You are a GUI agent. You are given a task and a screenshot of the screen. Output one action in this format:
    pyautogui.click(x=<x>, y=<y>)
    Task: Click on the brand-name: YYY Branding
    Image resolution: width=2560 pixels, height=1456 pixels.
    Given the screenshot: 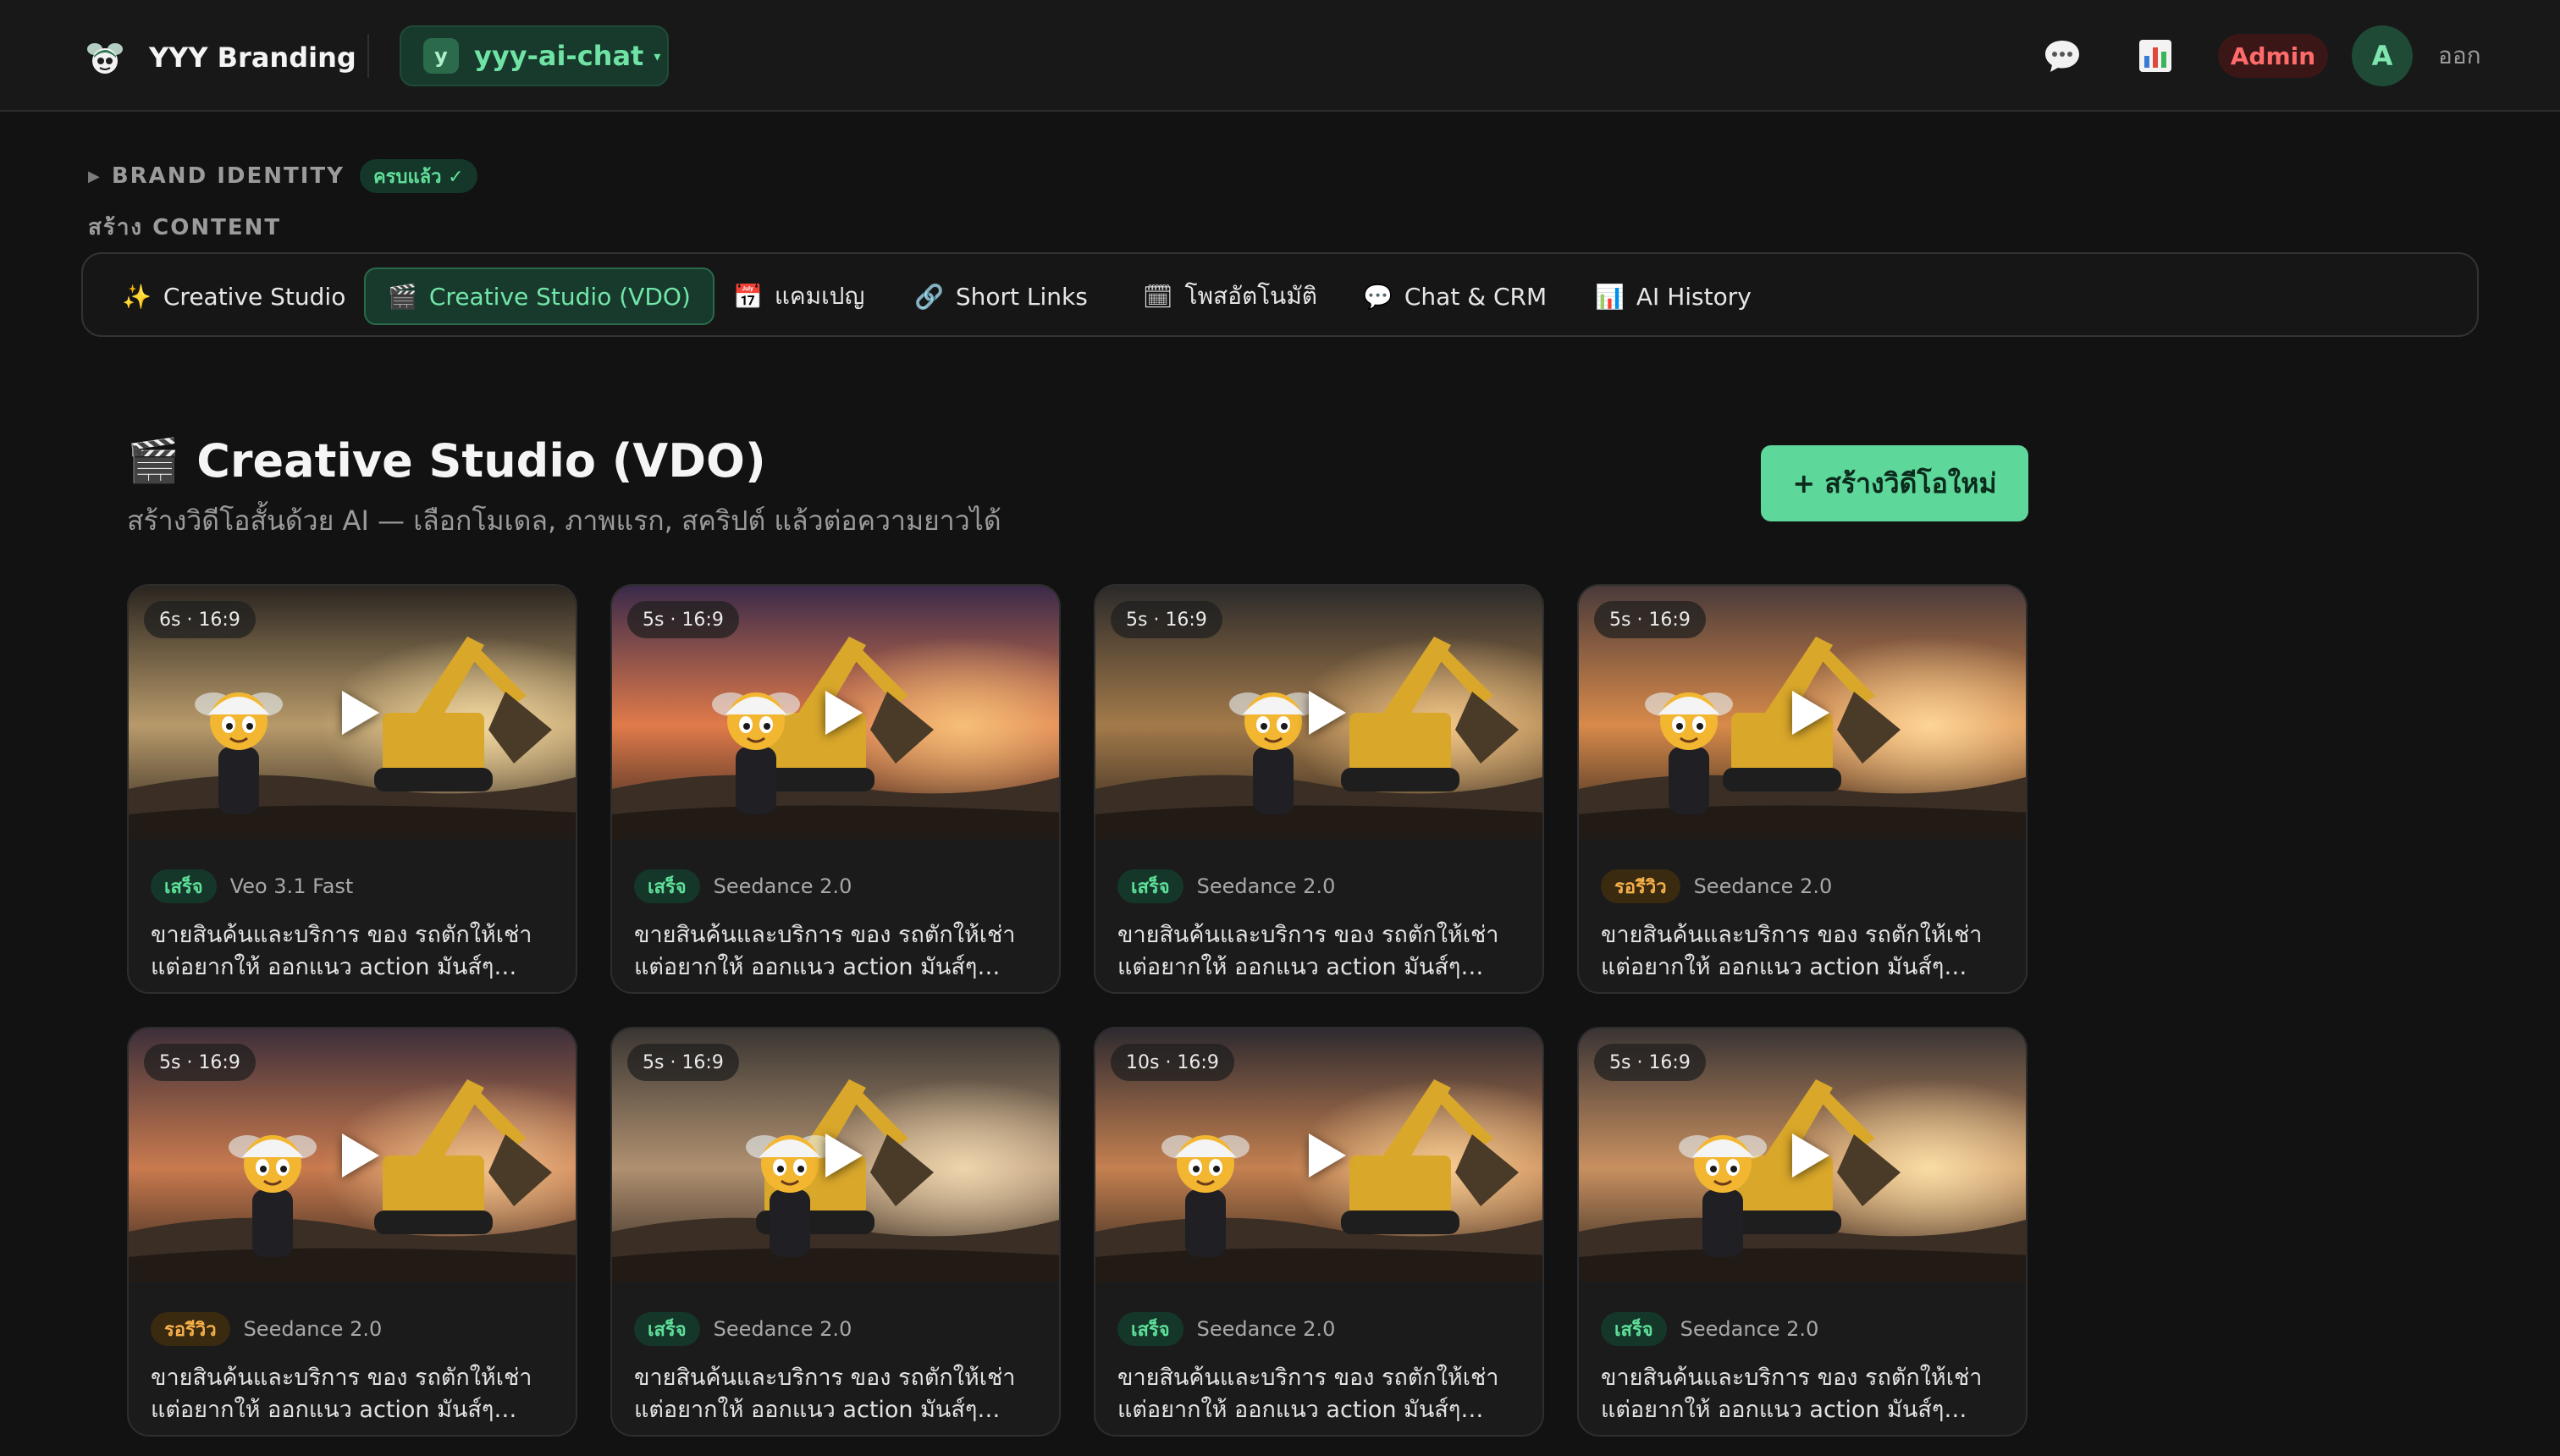 What is the action you would take?
    pyautogui.click(x=252, y=57)
    